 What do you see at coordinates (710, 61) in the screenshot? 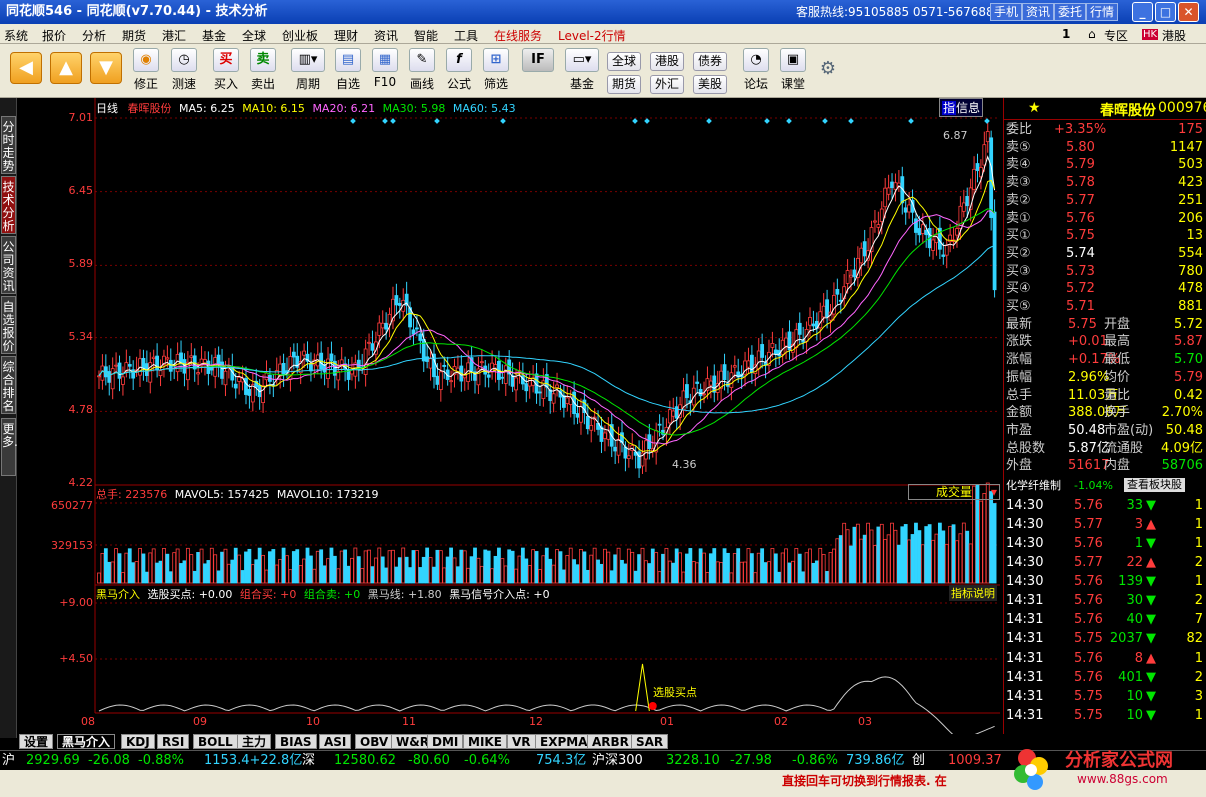
I see `bond-button: 债券` at bounding box center [710, 61].